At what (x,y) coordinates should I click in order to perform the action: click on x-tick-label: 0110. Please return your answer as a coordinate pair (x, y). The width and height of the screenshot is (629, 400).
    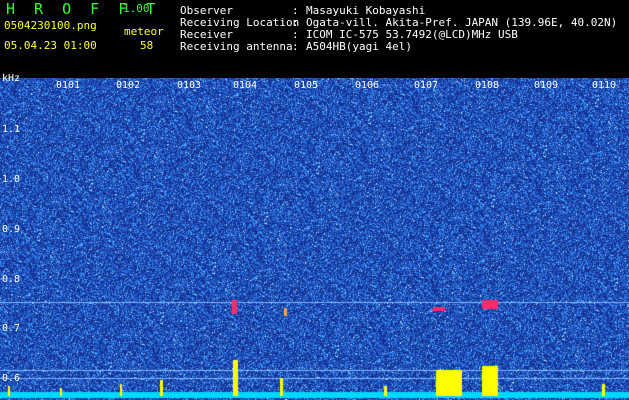
    Looking at the image, I should click on (604, 85).